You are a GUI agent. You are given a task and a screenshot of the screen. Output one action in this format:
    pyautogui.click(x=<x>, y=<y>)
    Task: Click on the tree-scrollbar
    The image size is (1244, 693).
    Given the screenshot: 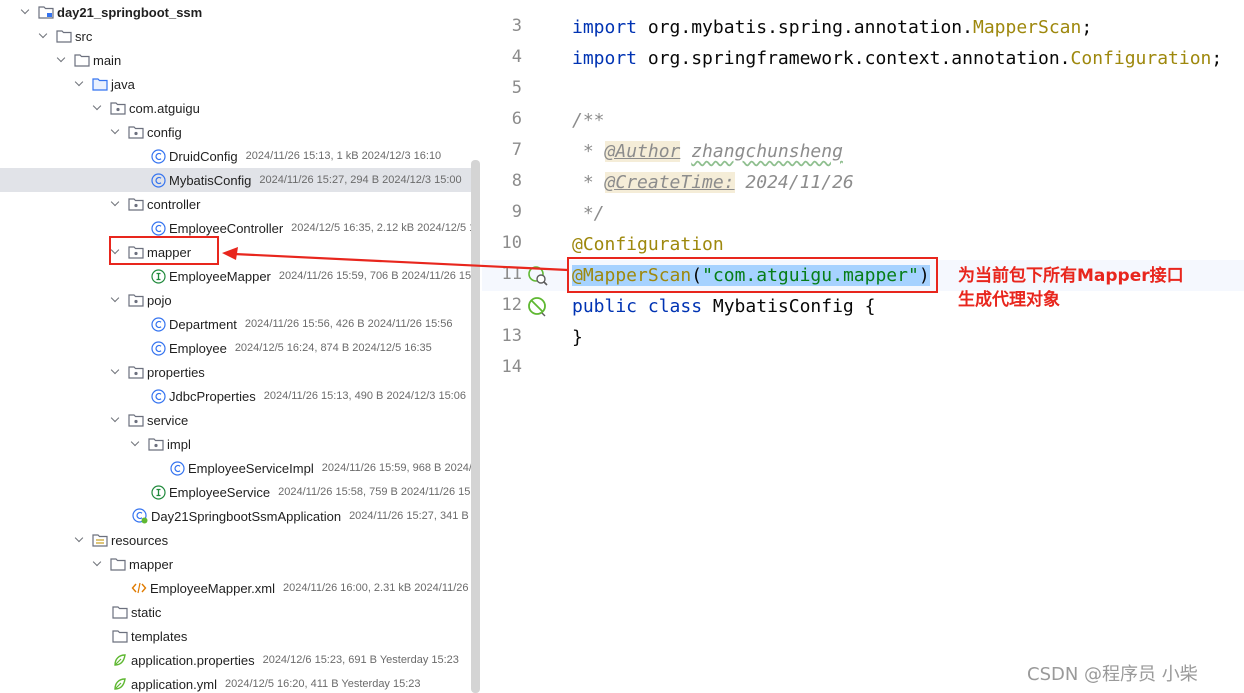 What is the action you would take?
    pyautogui.click(x=475, y=426)
    